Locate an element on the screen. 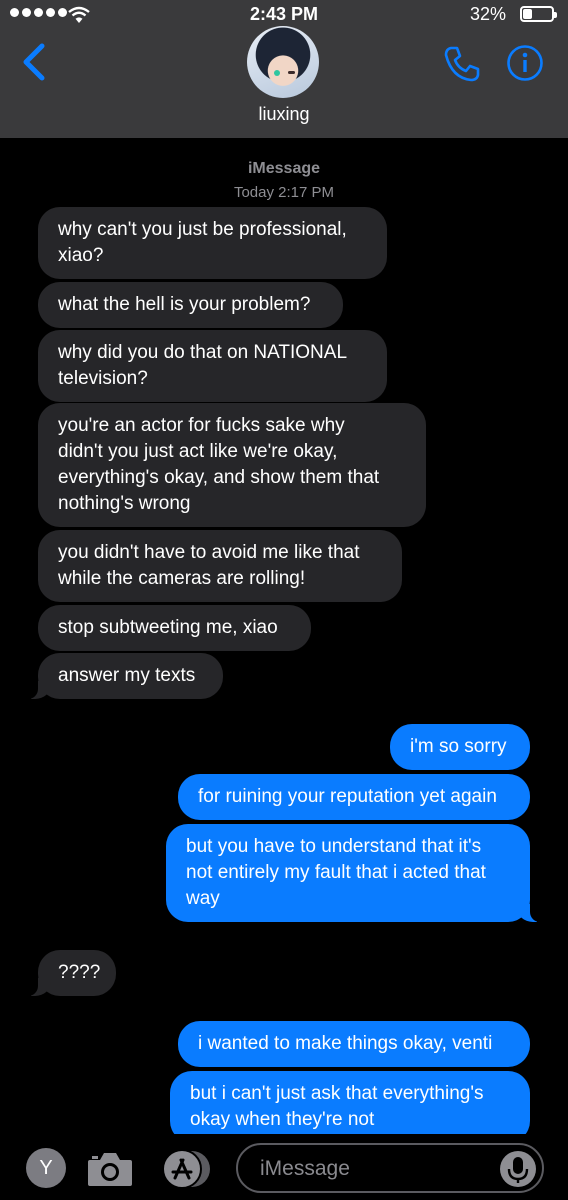 The width and height of the screenshot is (568, 1200). incoming-message-bubble: ???? is located at coordinates (64, 973).